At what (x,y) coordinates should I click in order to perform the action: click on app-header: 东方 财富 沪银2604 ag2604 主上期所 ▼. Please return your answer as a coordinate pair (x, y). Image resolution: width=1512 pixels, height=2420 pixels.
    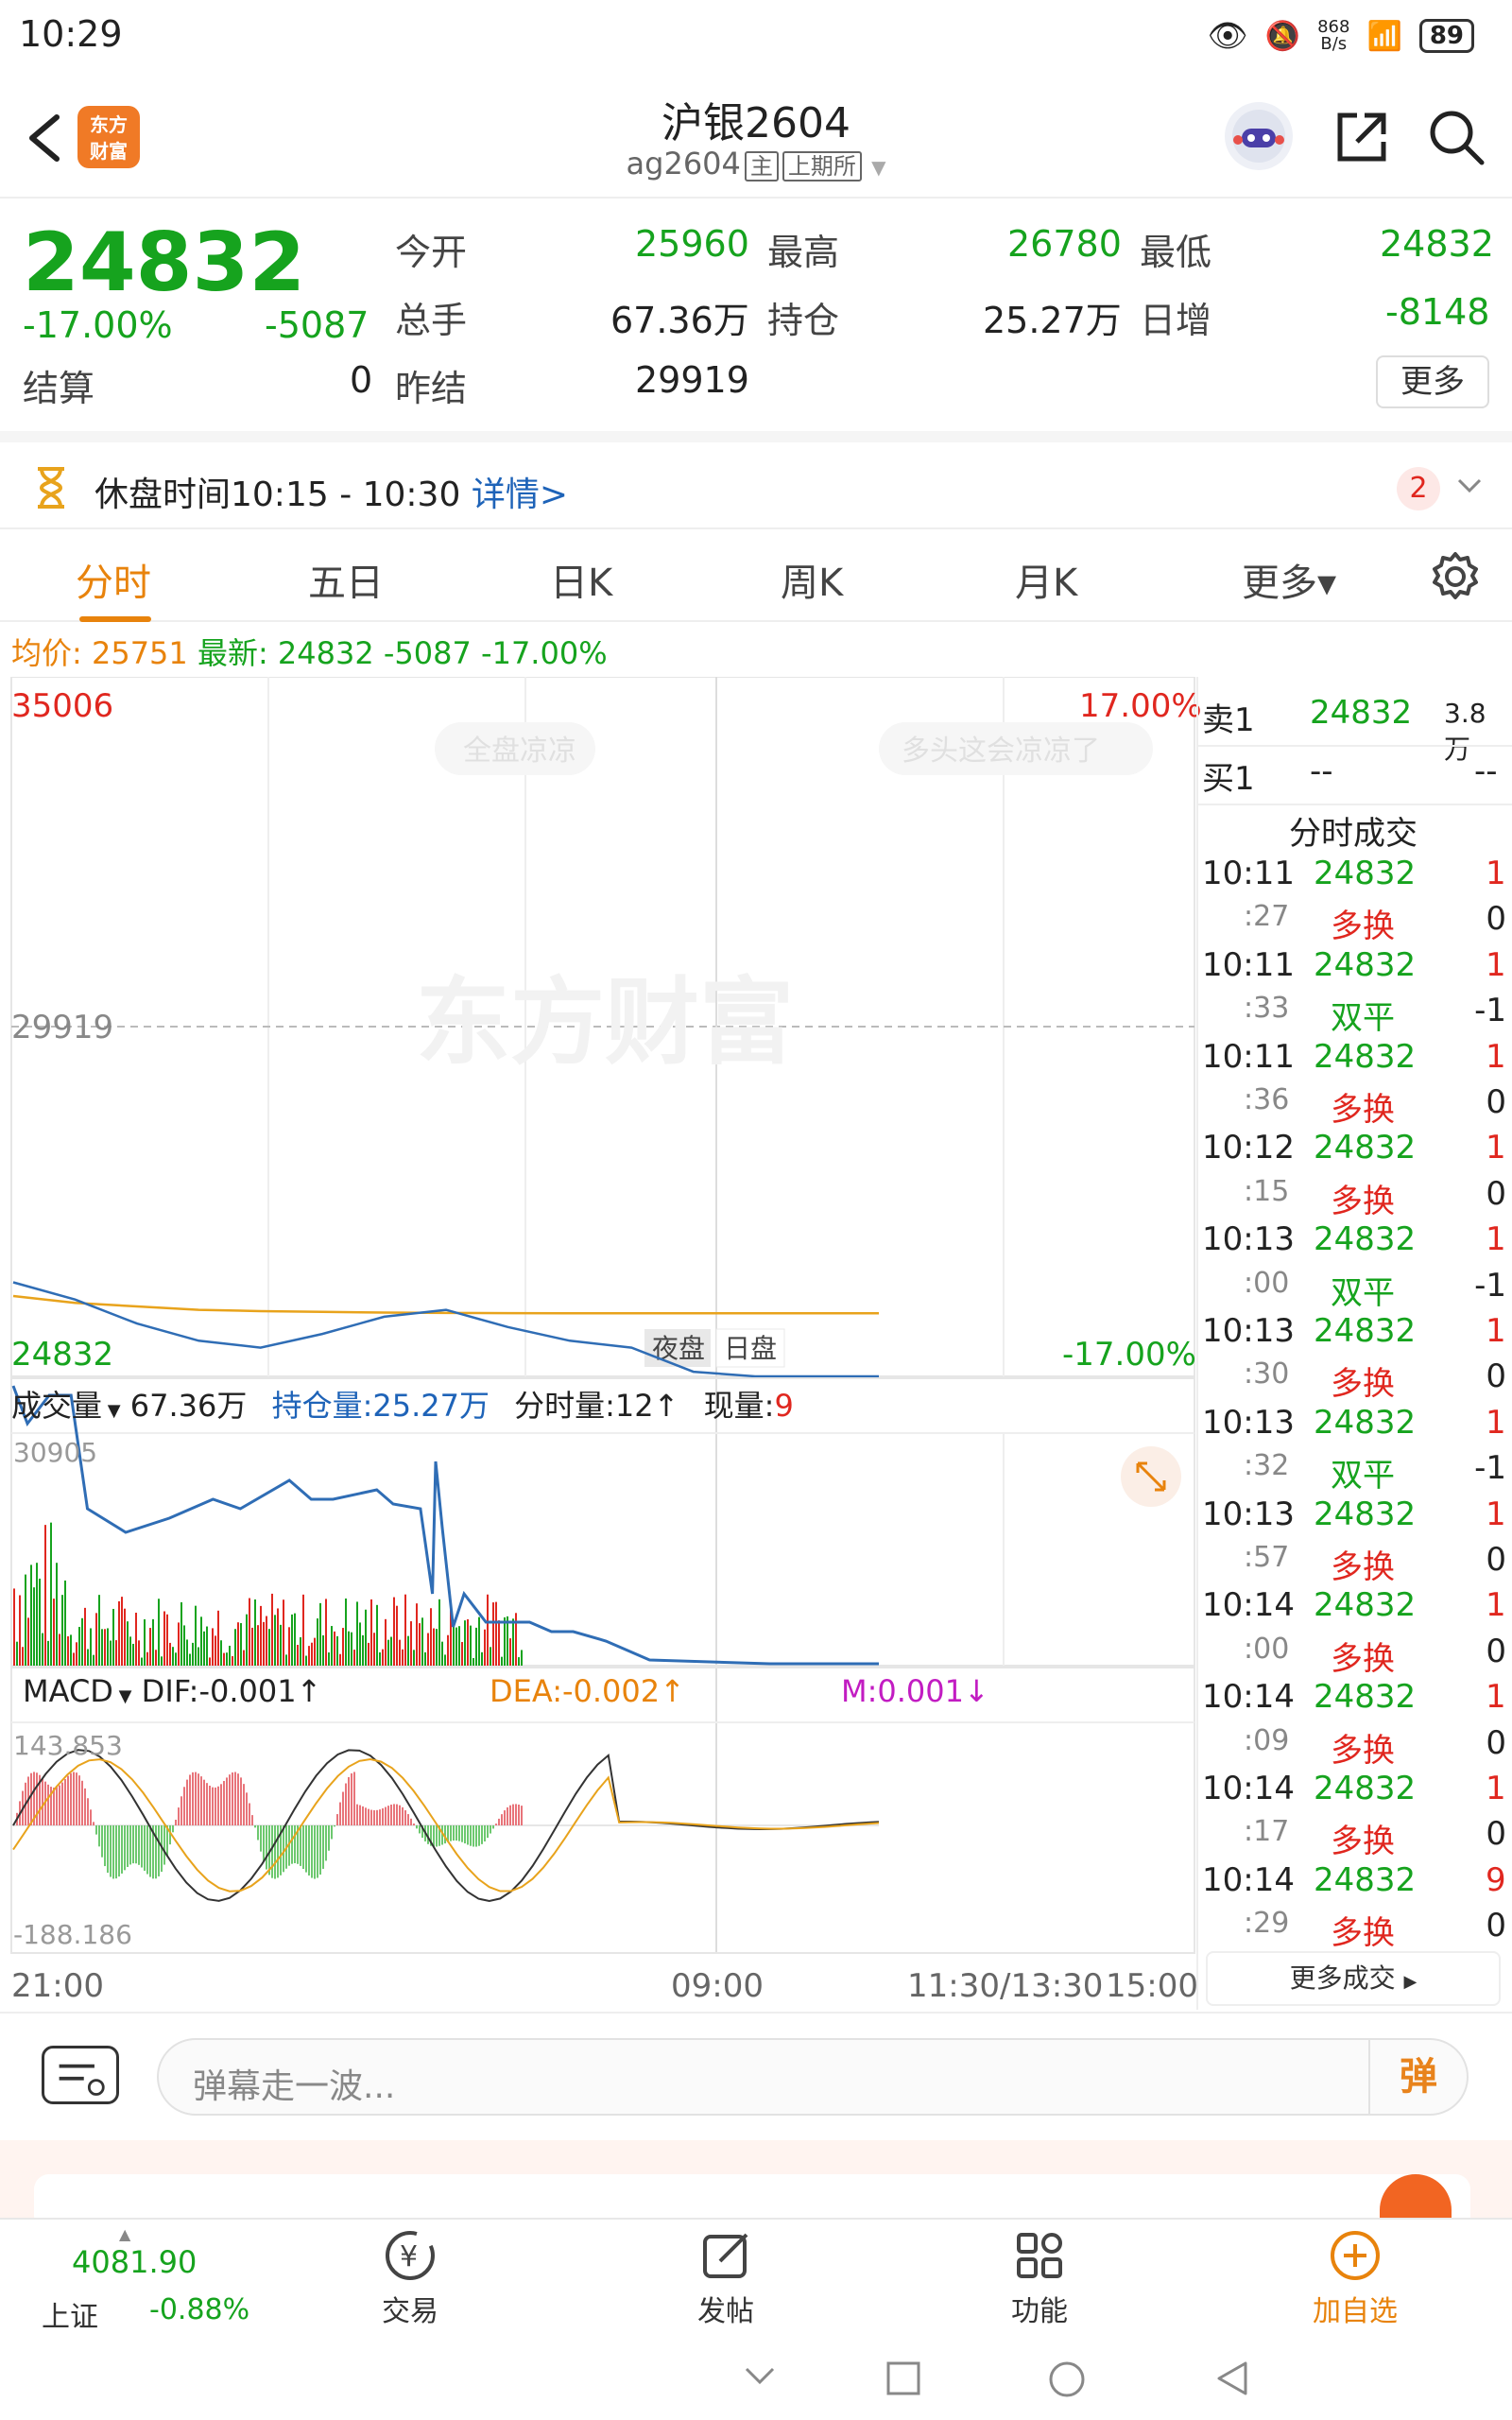
    Looking at the image, I should click on (756, 137).